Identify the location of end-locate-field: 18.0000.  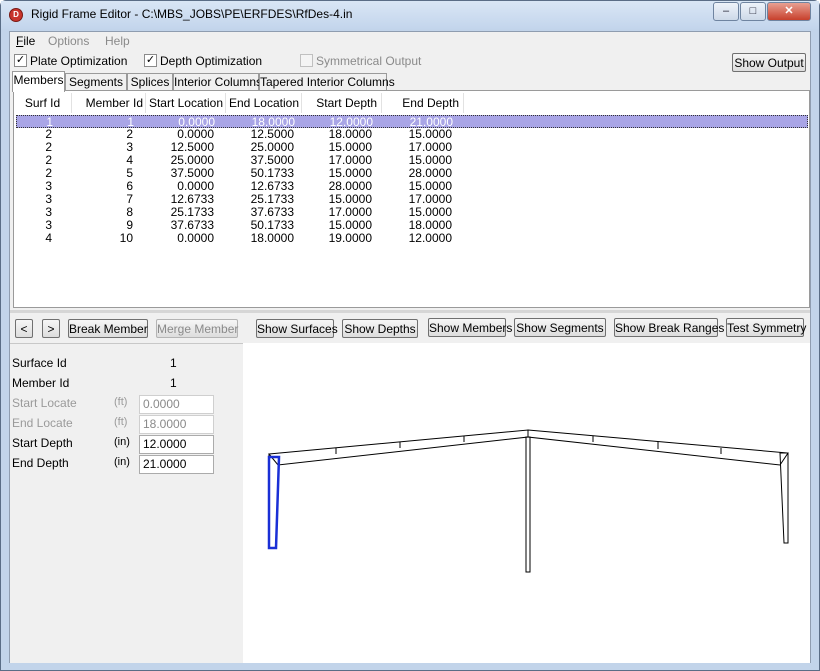
(176, 424).